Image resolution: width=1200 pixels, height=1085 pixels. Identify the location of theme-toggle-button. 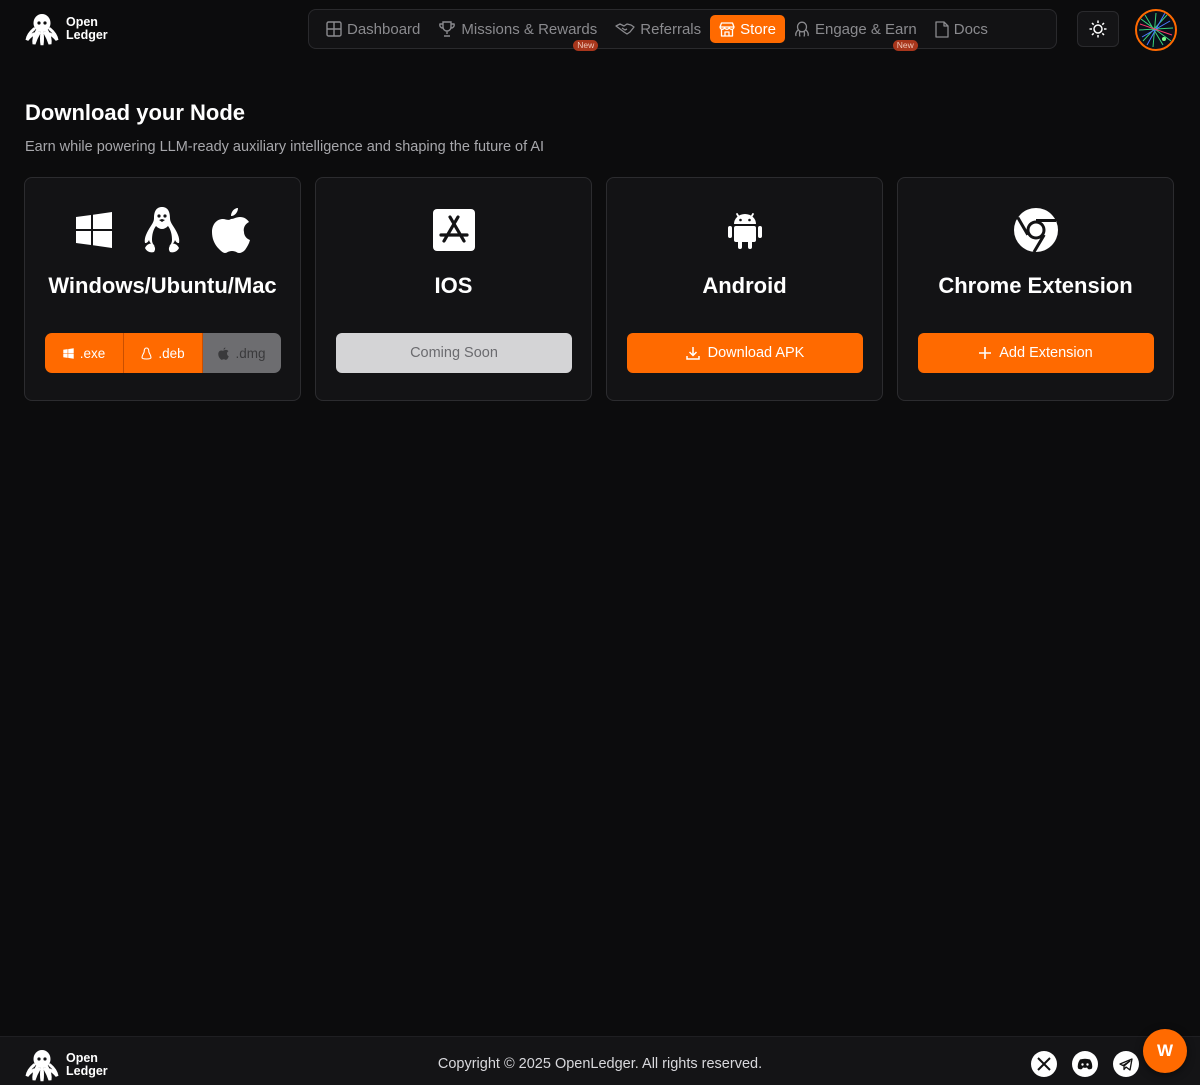
(1098, 29).